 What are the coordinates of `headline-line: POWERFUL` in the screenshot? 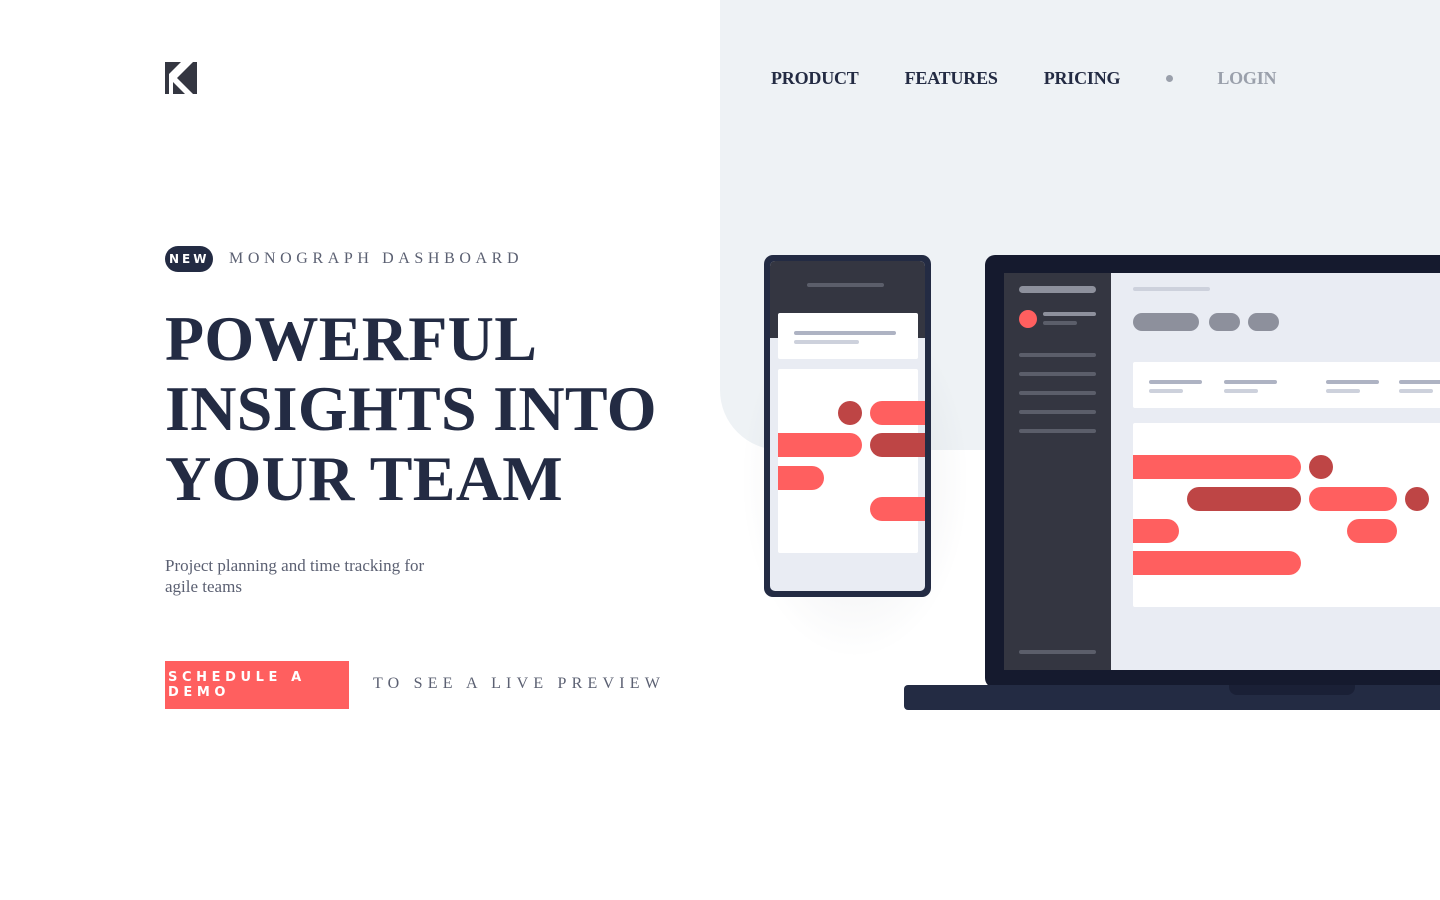 It's located at (351, 338).